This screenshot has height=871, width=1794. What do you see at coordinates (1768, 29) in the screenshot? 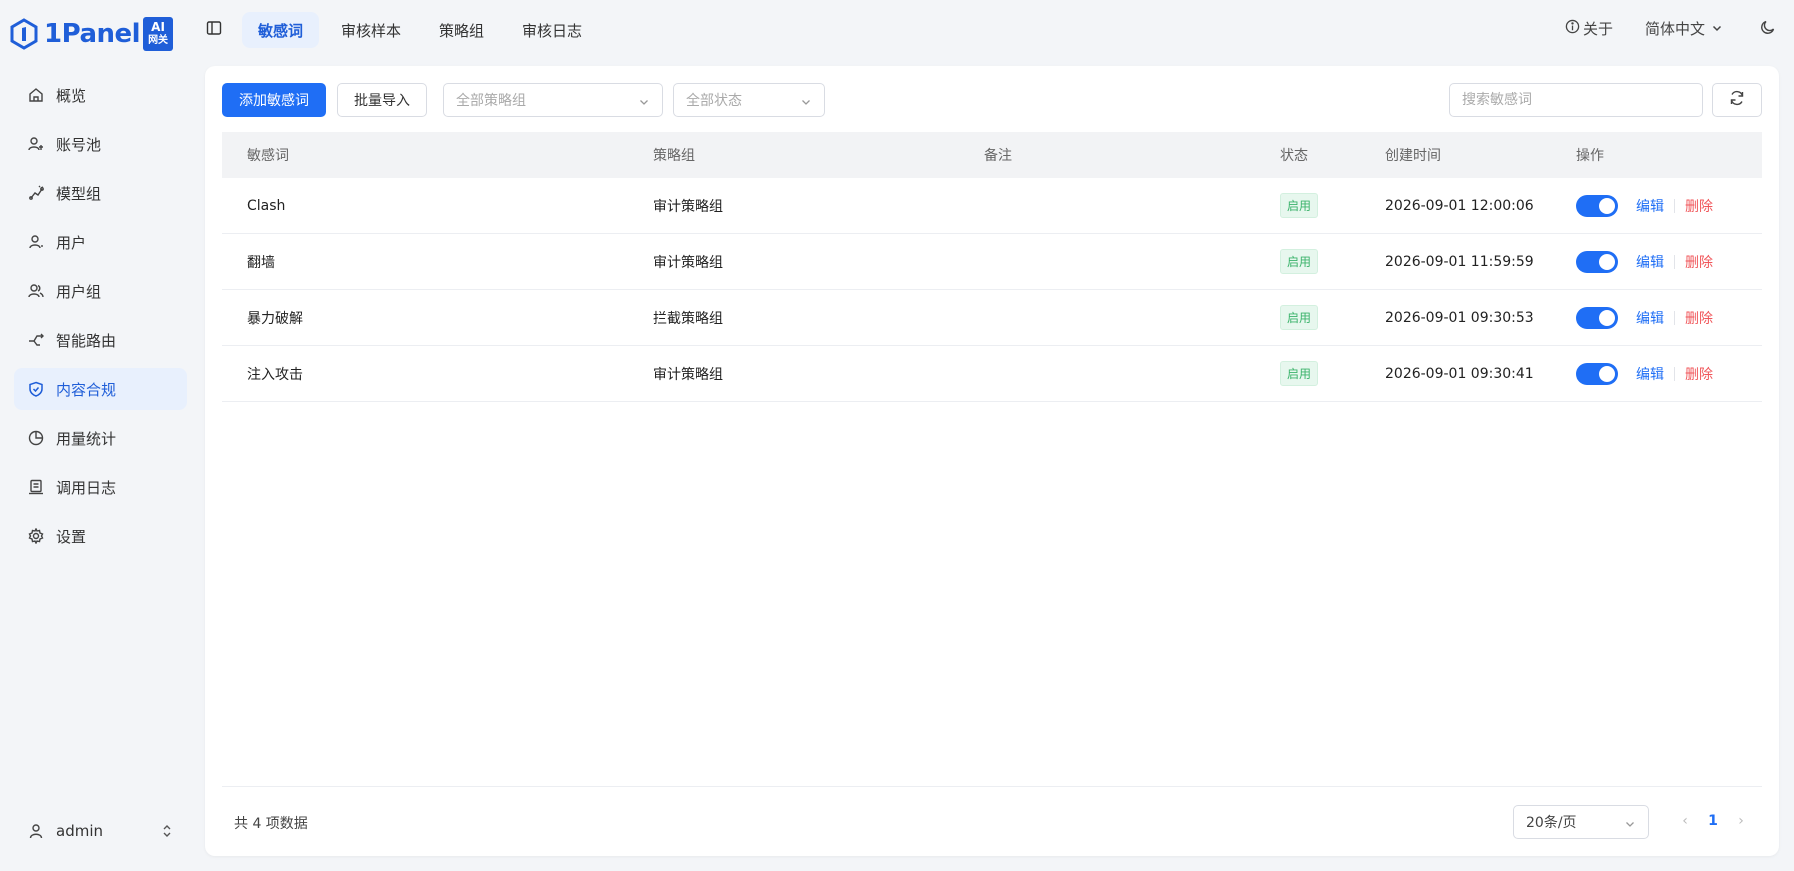
I see `theme-toggle-moon-icon` at bounding box center [1768, 29].